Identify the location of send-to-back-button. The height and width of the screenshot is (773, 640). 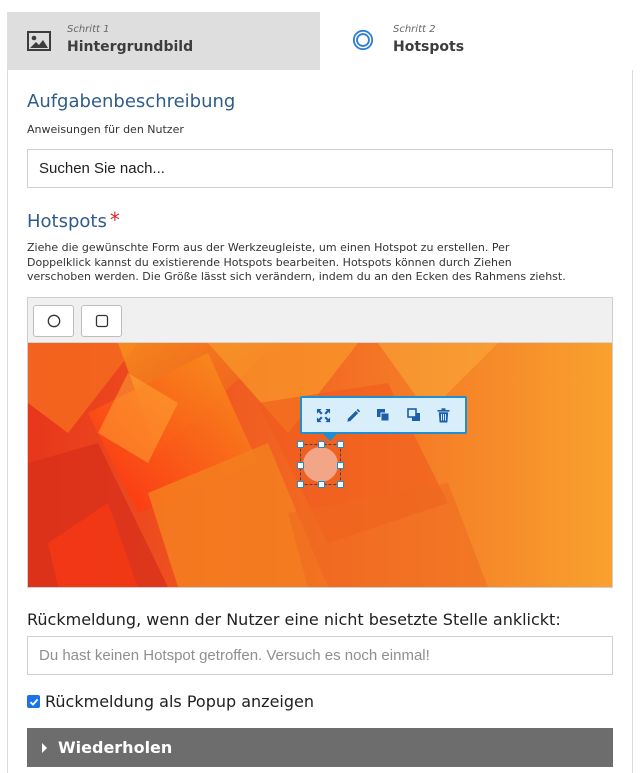
(414, 415).